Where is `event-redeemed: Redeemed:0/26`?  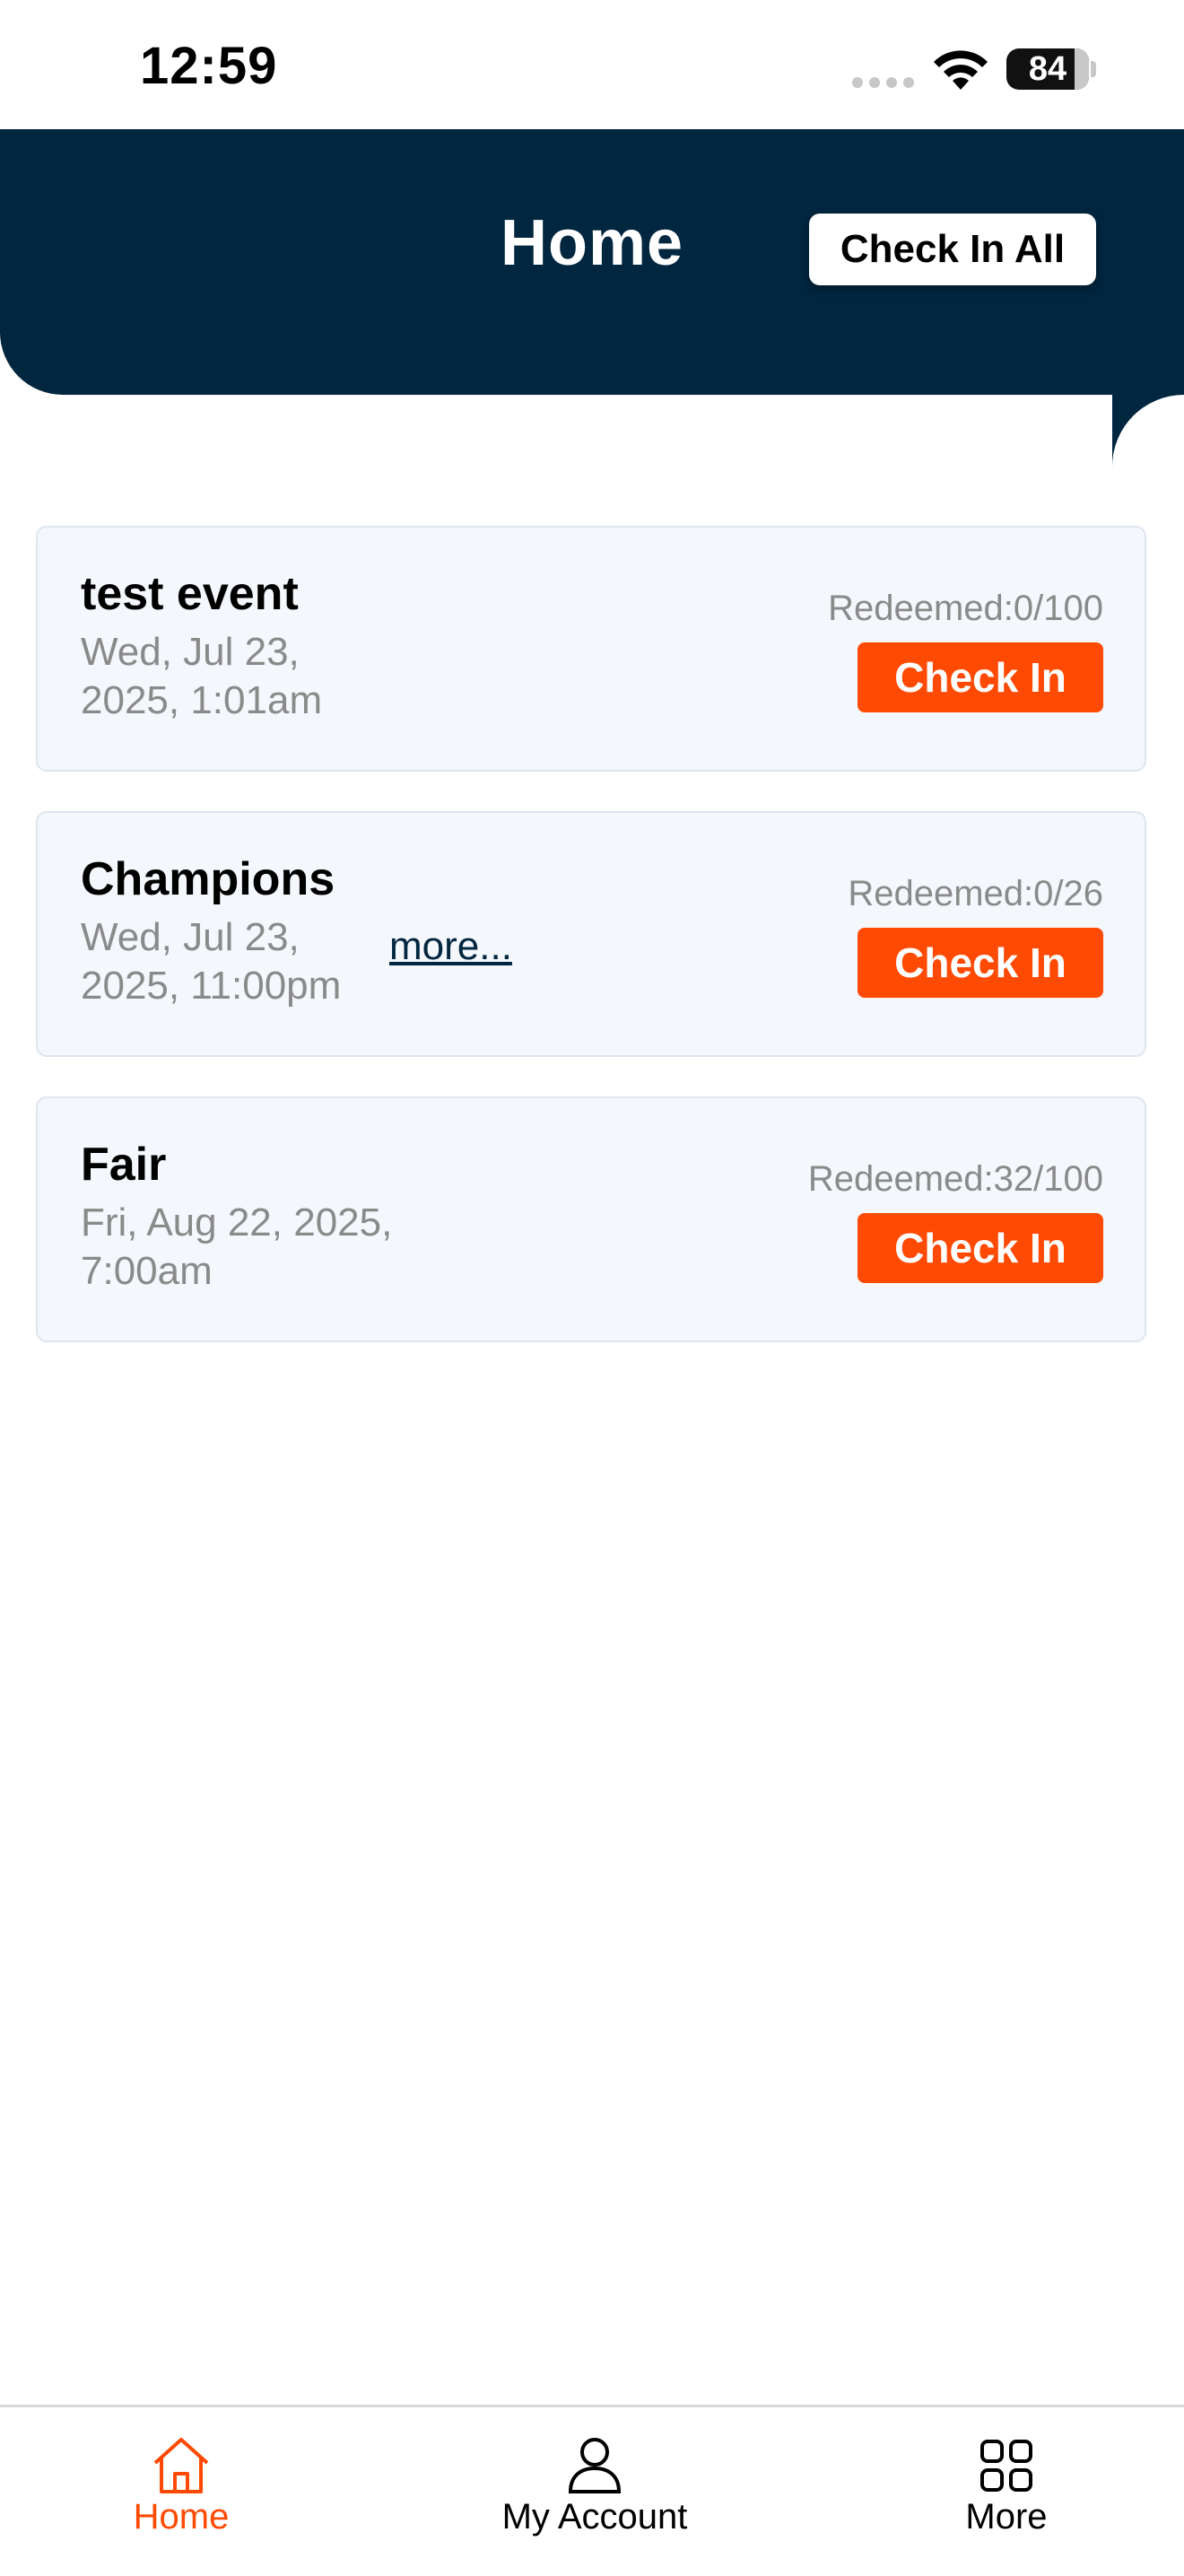
event-redeemed: Redeemed:0/26 is located at coordinates (975, 894).